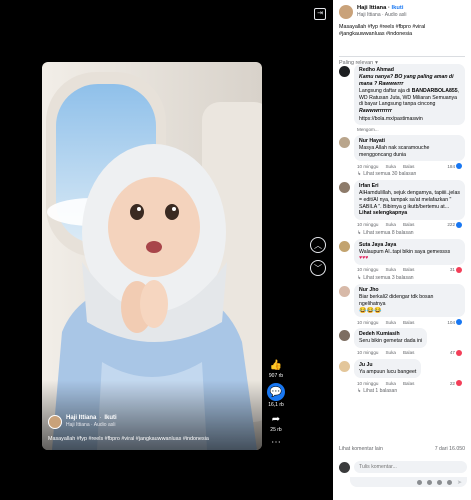  What do you see at coordinates (361, 449) in the screenshot?
I see `more-comments-link: Lihat komentar lain` at bounding box center [361, 449].